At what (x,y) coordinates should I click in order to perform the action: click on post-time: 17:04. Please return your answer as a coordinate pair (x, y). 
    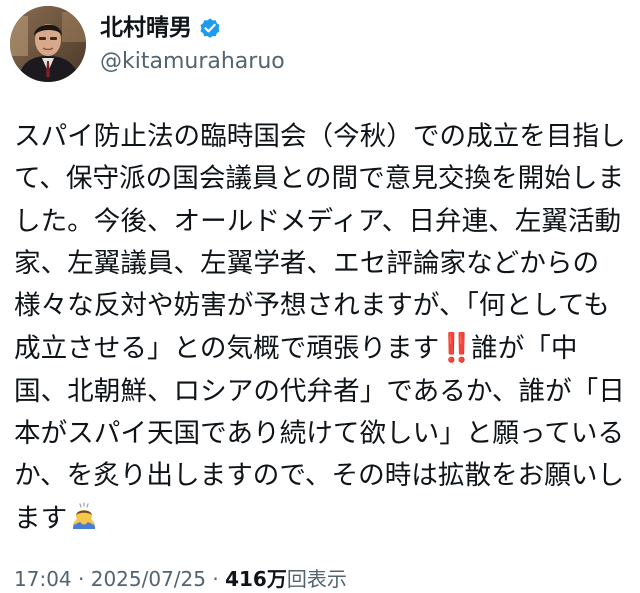
    Looking at the image, I should click on (43, 579).